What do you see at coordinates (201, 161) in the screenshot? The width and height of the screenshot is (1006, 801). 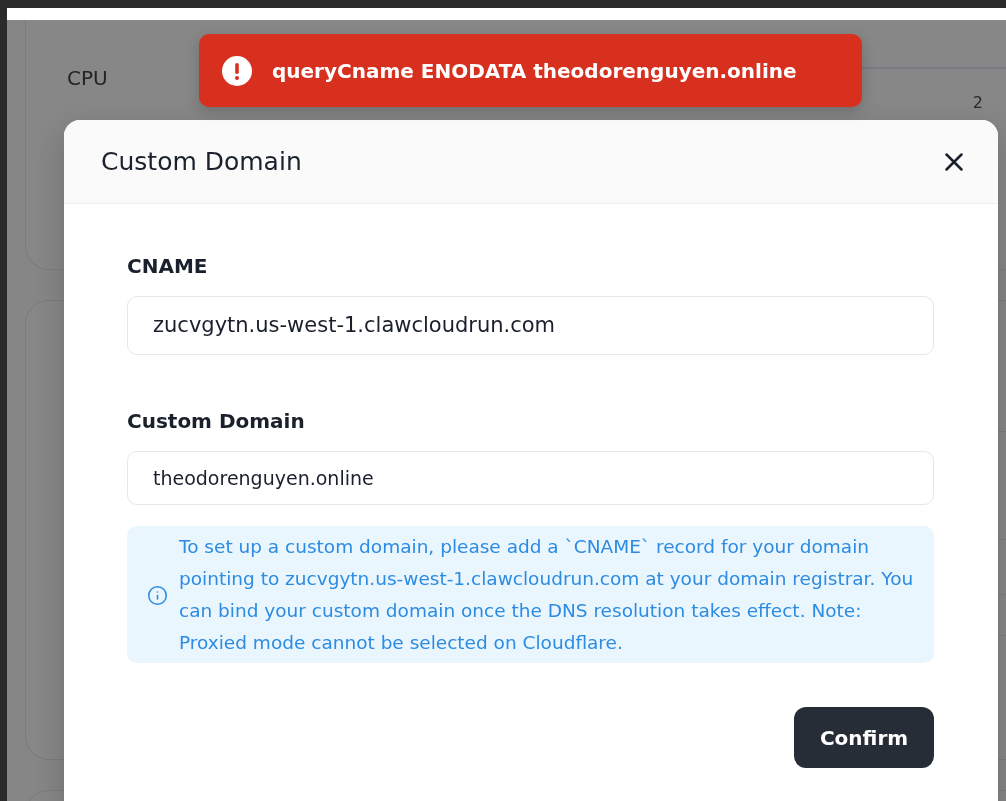 I see `dialog-title: Custom Domain` at bounding box center [201, 161].